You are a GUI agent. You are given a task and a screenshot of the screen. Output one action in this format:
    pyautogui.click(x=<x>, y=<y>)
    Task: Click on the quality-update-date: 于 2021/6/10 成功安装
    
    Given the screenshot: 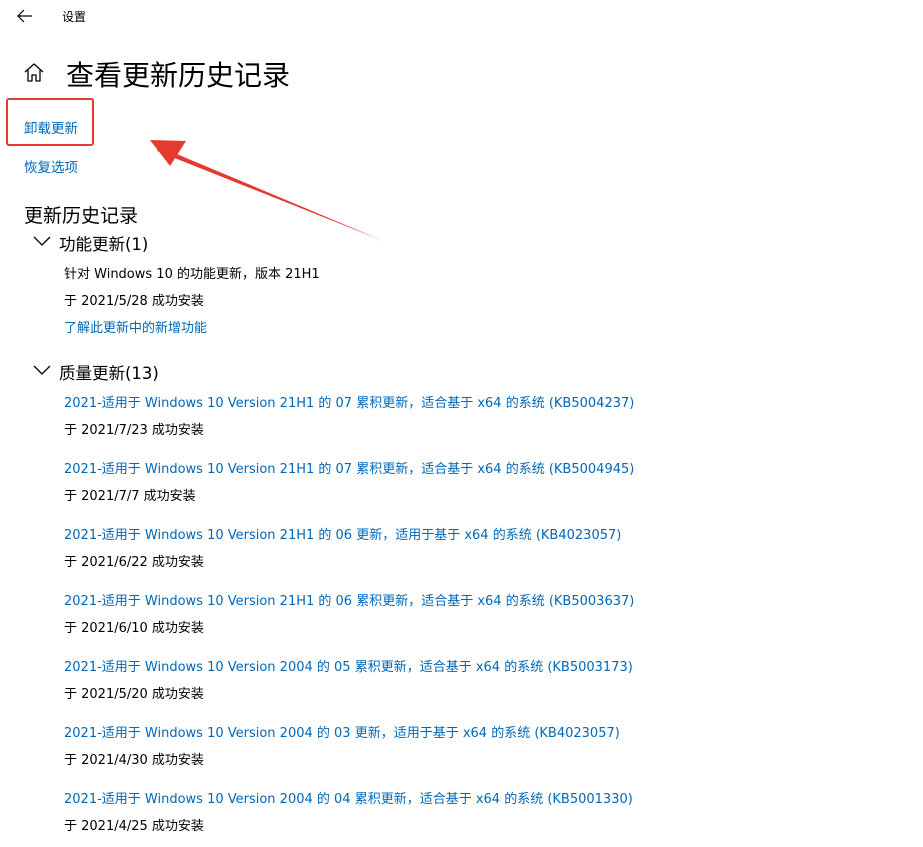 What is the action you would take?
    pyautogui.click(x=134, y=628)
    